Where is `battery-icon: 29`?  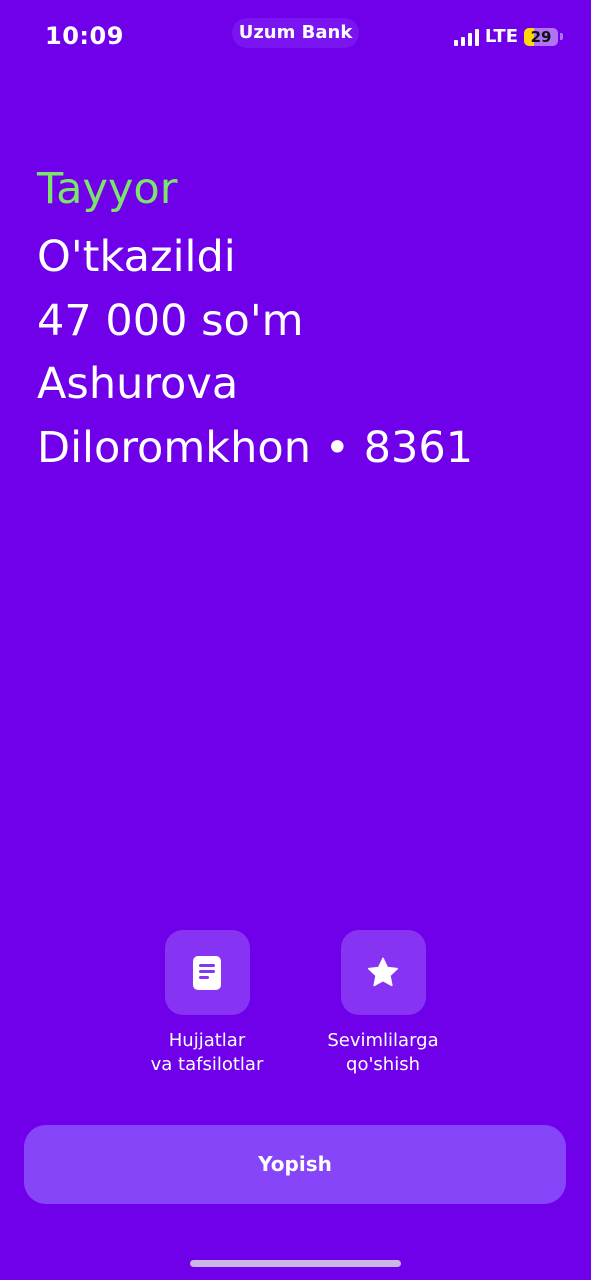
battery-icon: 29 is located at coordinates (541, 36).